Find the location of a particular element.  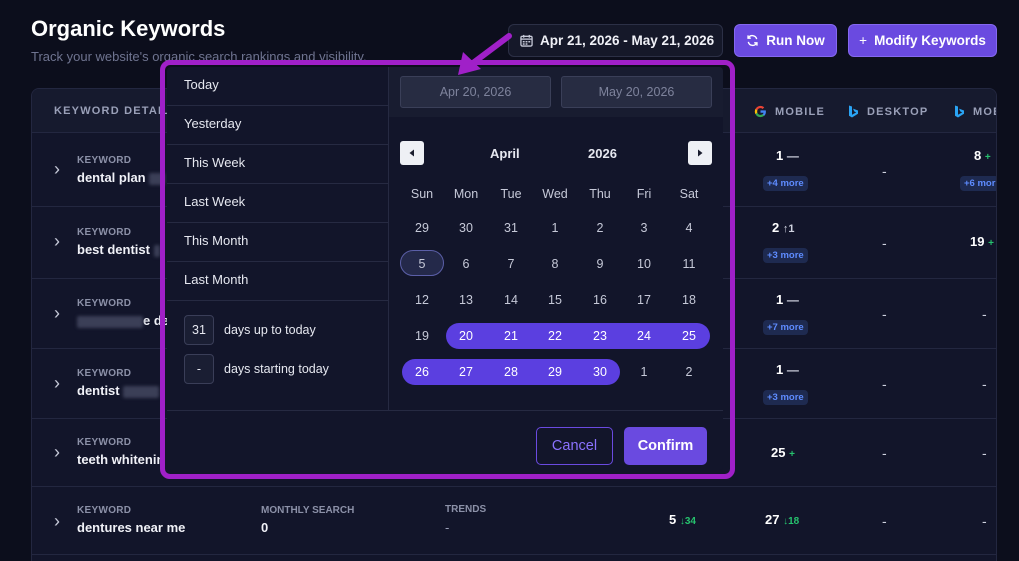

bing-mobile-rank: 19 + is located at coordinates (982, 241).